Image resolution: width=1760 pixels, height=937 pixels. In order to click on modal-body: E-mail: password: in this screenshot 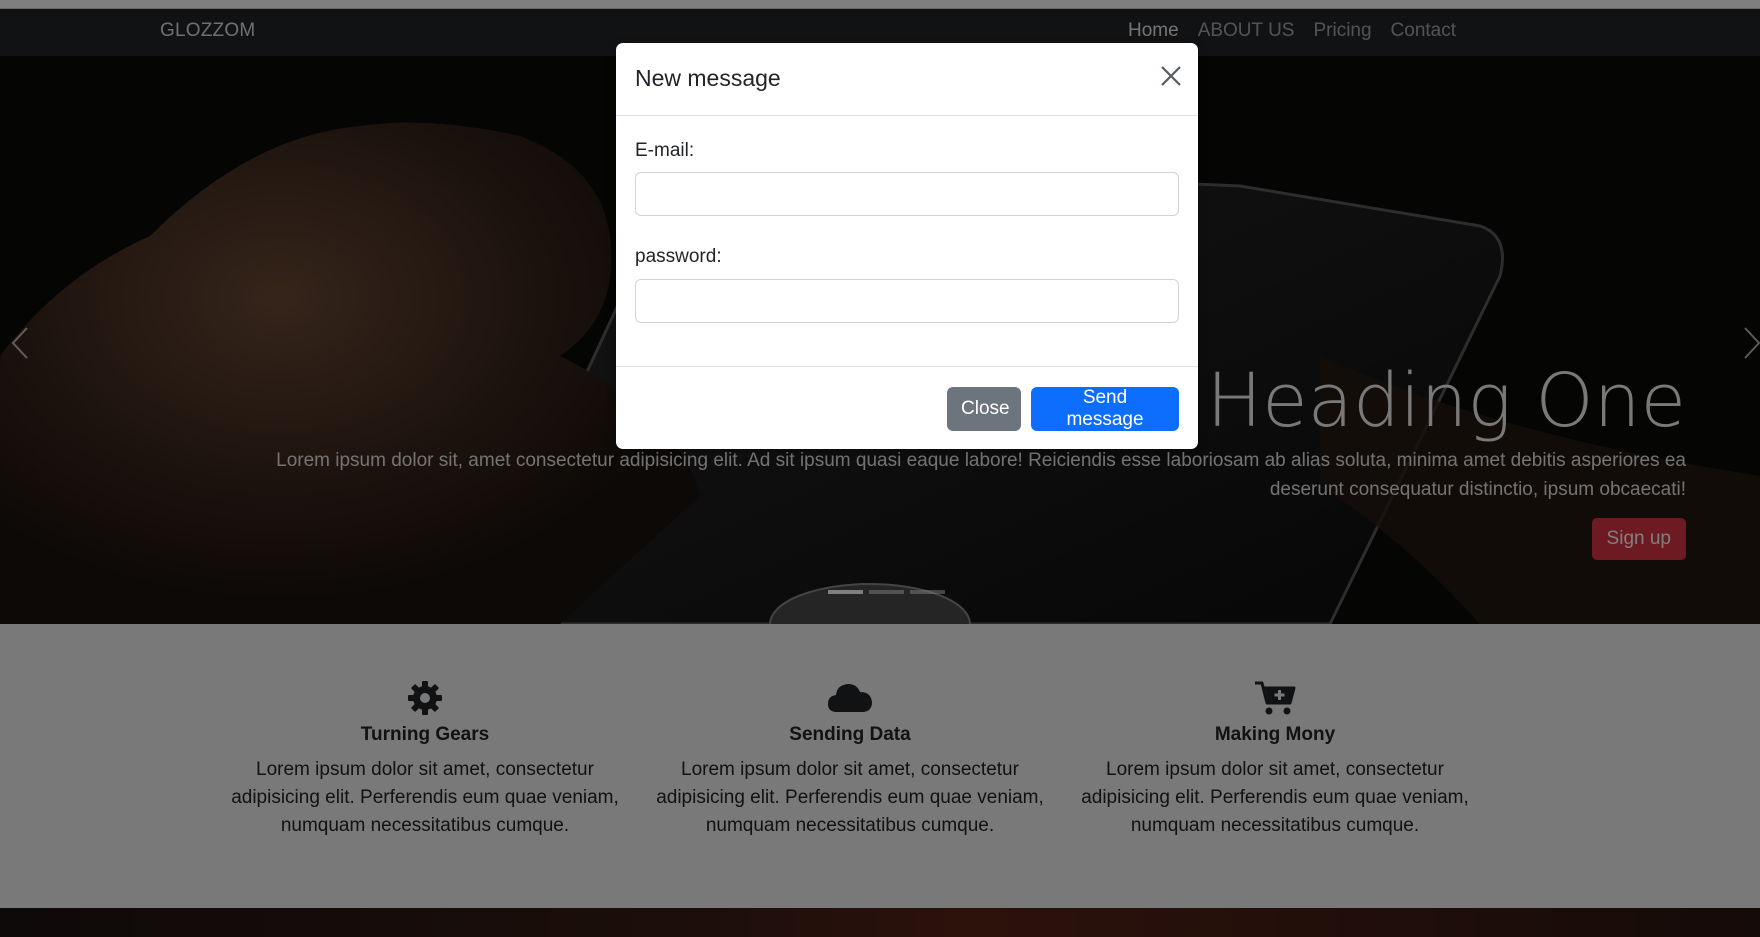, I will do `click(907, 226)`.